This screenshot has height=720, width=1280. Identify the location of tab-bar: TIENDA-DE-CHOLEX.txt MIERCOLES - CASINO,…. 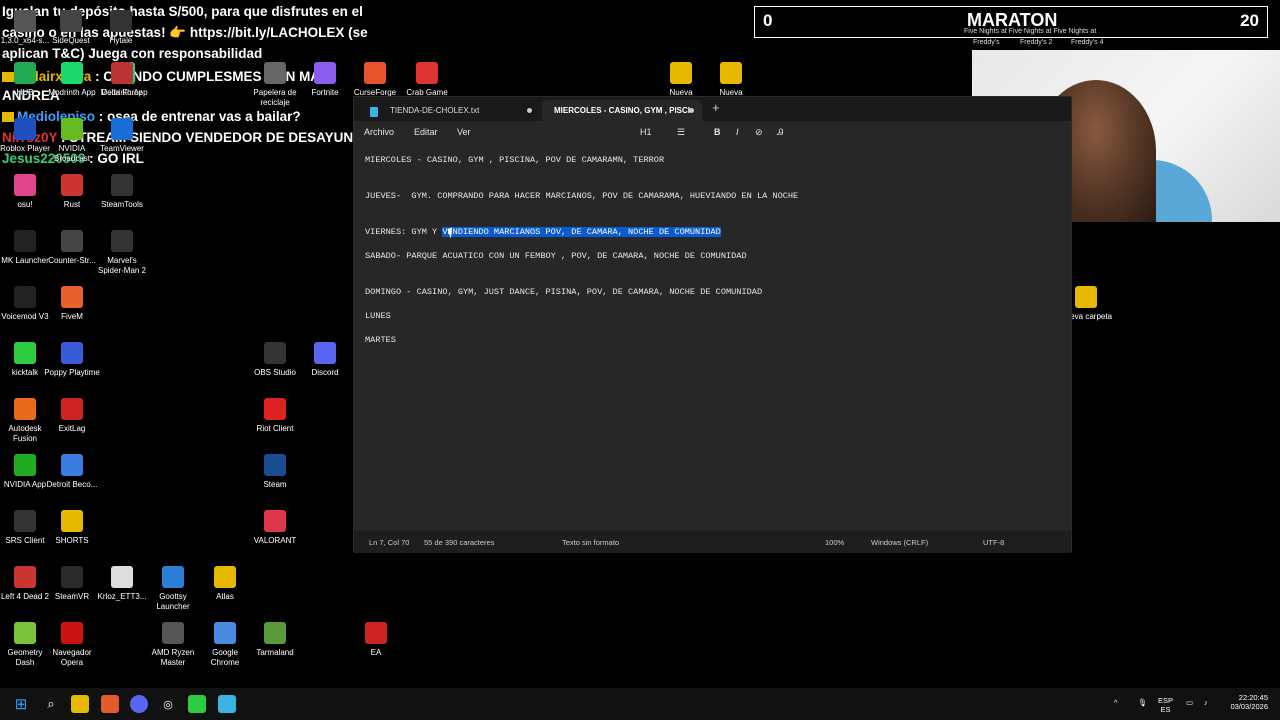
(712, 109).